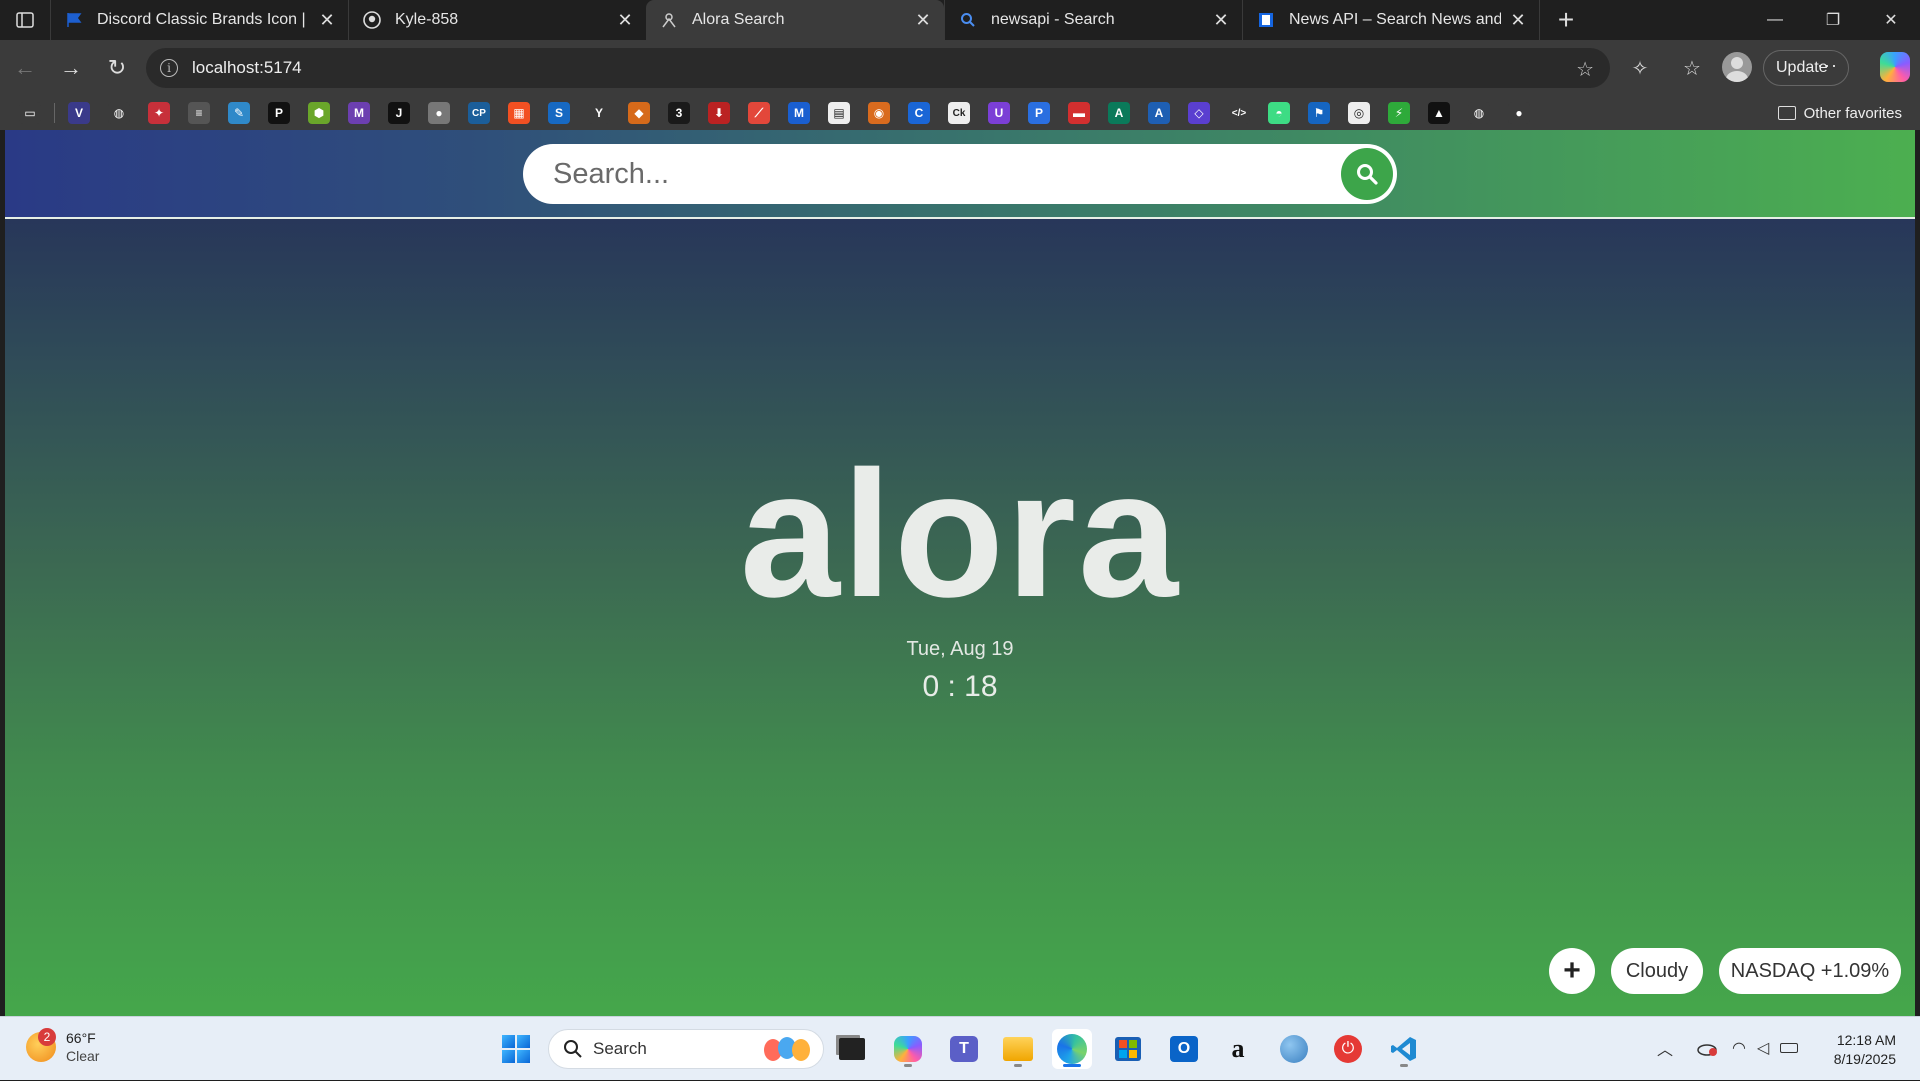 The width and height of the screenshot is (1920, 1081). I want to click on weather-taskbar: 2 66°F Clear, so click(62, 1046).